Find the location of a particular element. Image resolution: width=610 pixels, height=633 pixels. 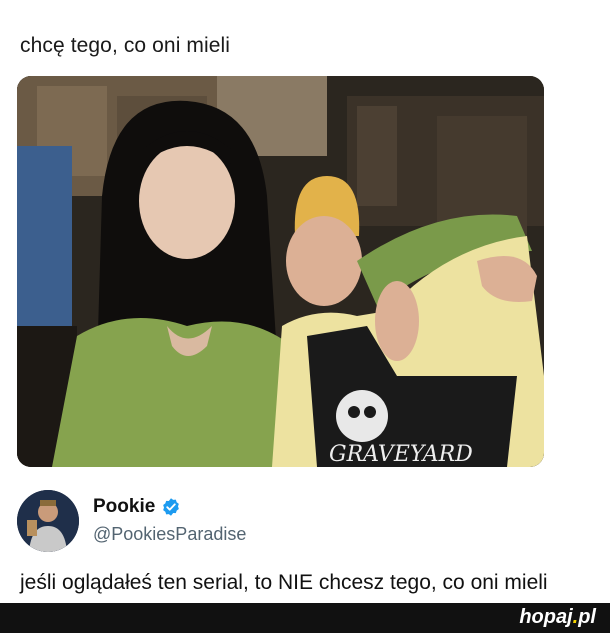

author-name: Pookie is located at coordinates (124, 507).